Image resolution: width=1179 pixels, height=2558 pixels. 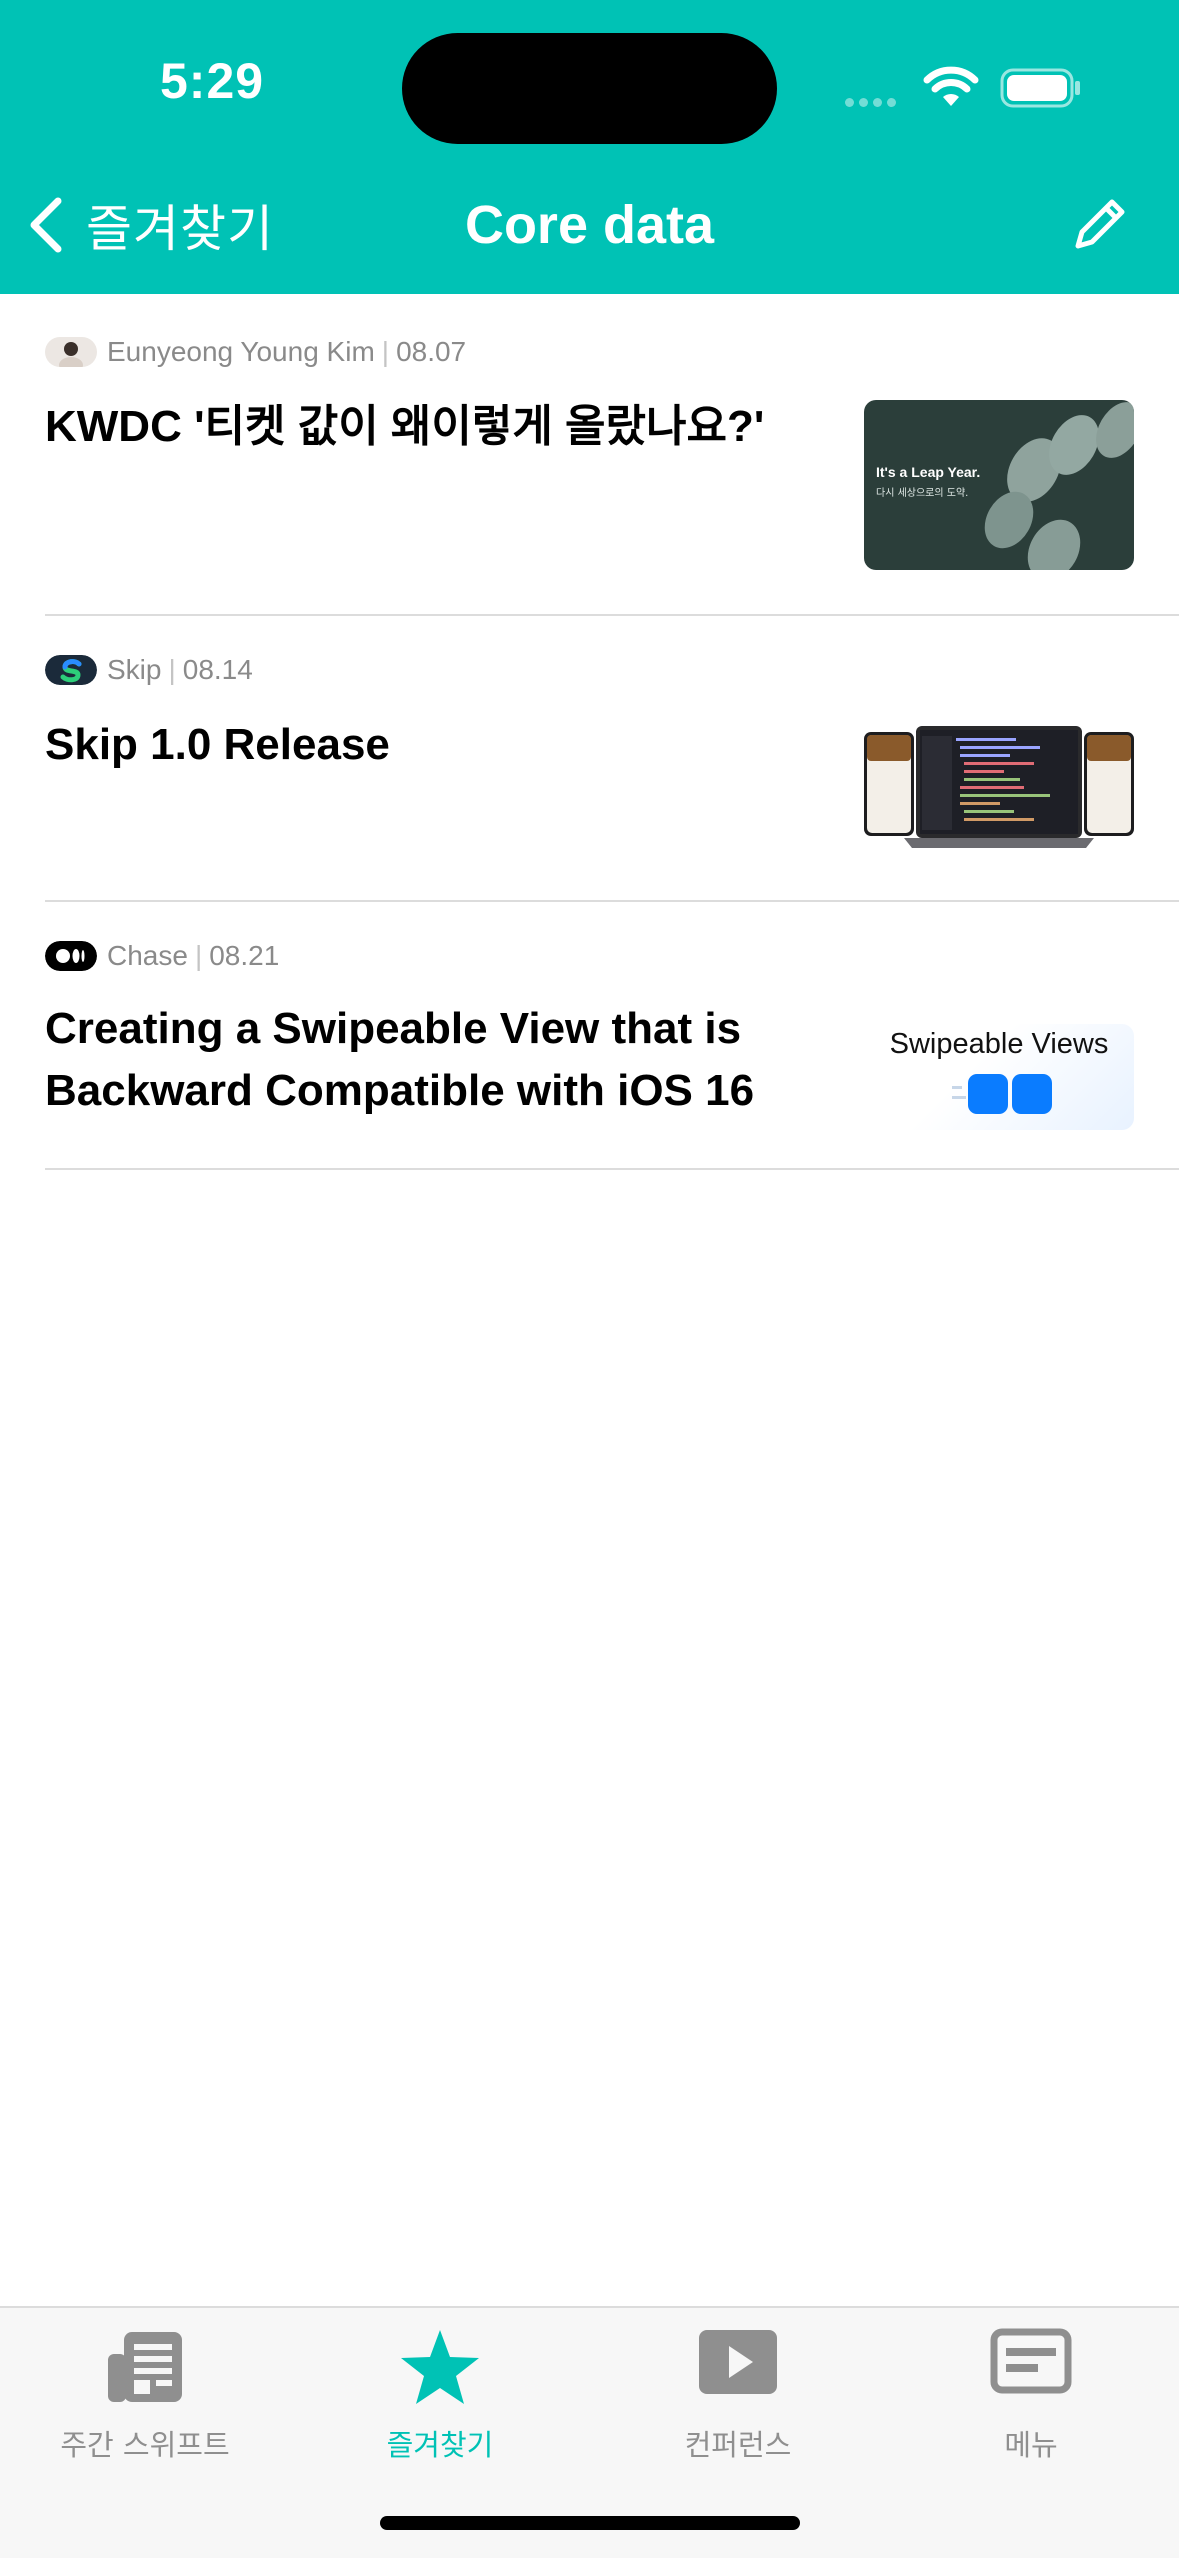 What do you see at coordinates (738, 2362) in the screenshot?
I see `play-icon` at bounding box center [738, 2362].